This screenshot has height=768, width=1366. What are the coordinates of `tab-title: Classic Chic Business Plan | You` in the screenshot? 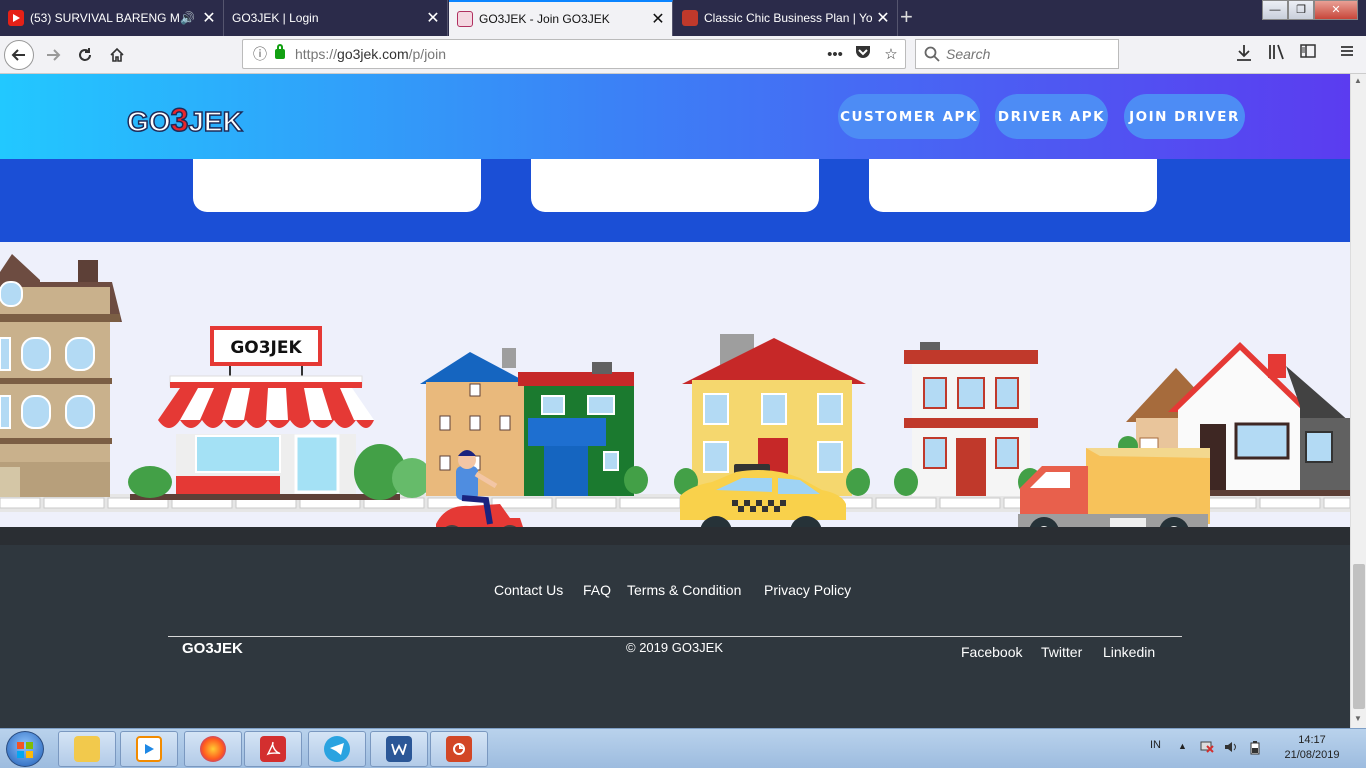 It's located at (788, 18).